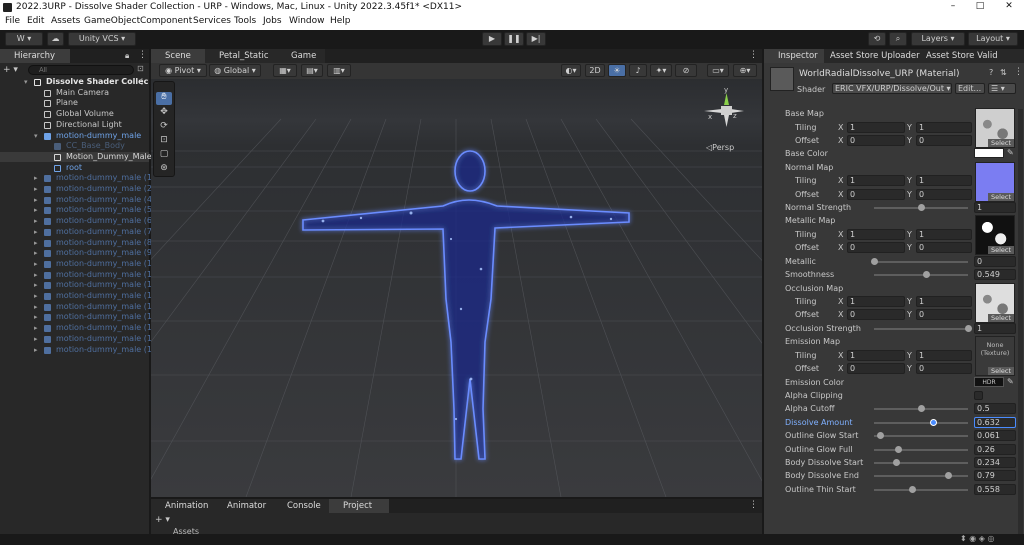  What do you see at coordinates (995, 207) in the screenshot?
I see `slider-value-field: 1` at bounding box center [995, 207].